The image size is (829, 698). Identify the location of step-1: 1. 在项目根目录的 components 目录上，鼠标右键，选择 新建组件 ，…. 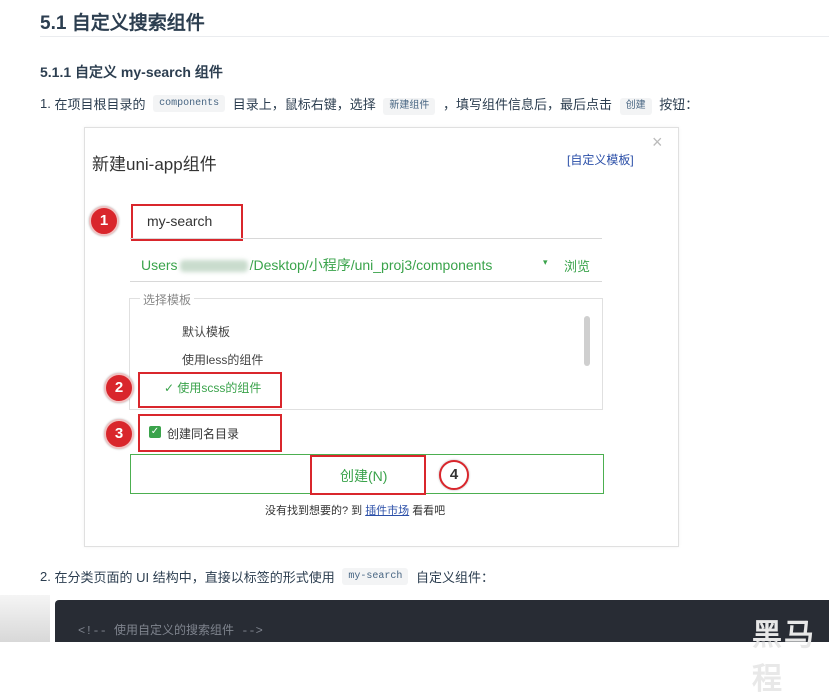
(369, 104).